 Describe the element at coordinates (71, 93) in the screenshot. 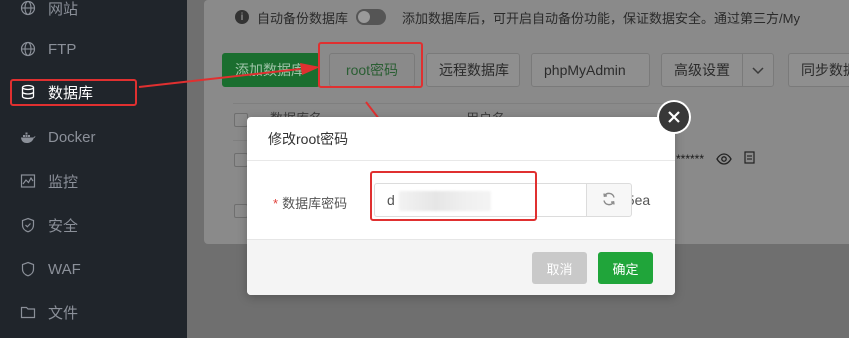

I see `sidebar-item-label: 数据库` at that location.